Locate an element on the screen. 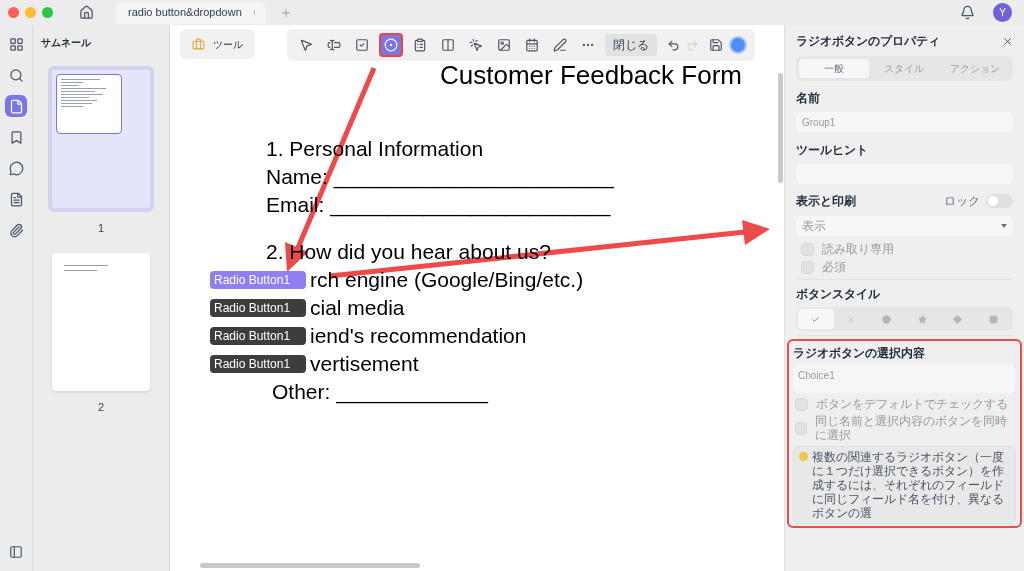  search-icon is located at coordinates (16, 75).